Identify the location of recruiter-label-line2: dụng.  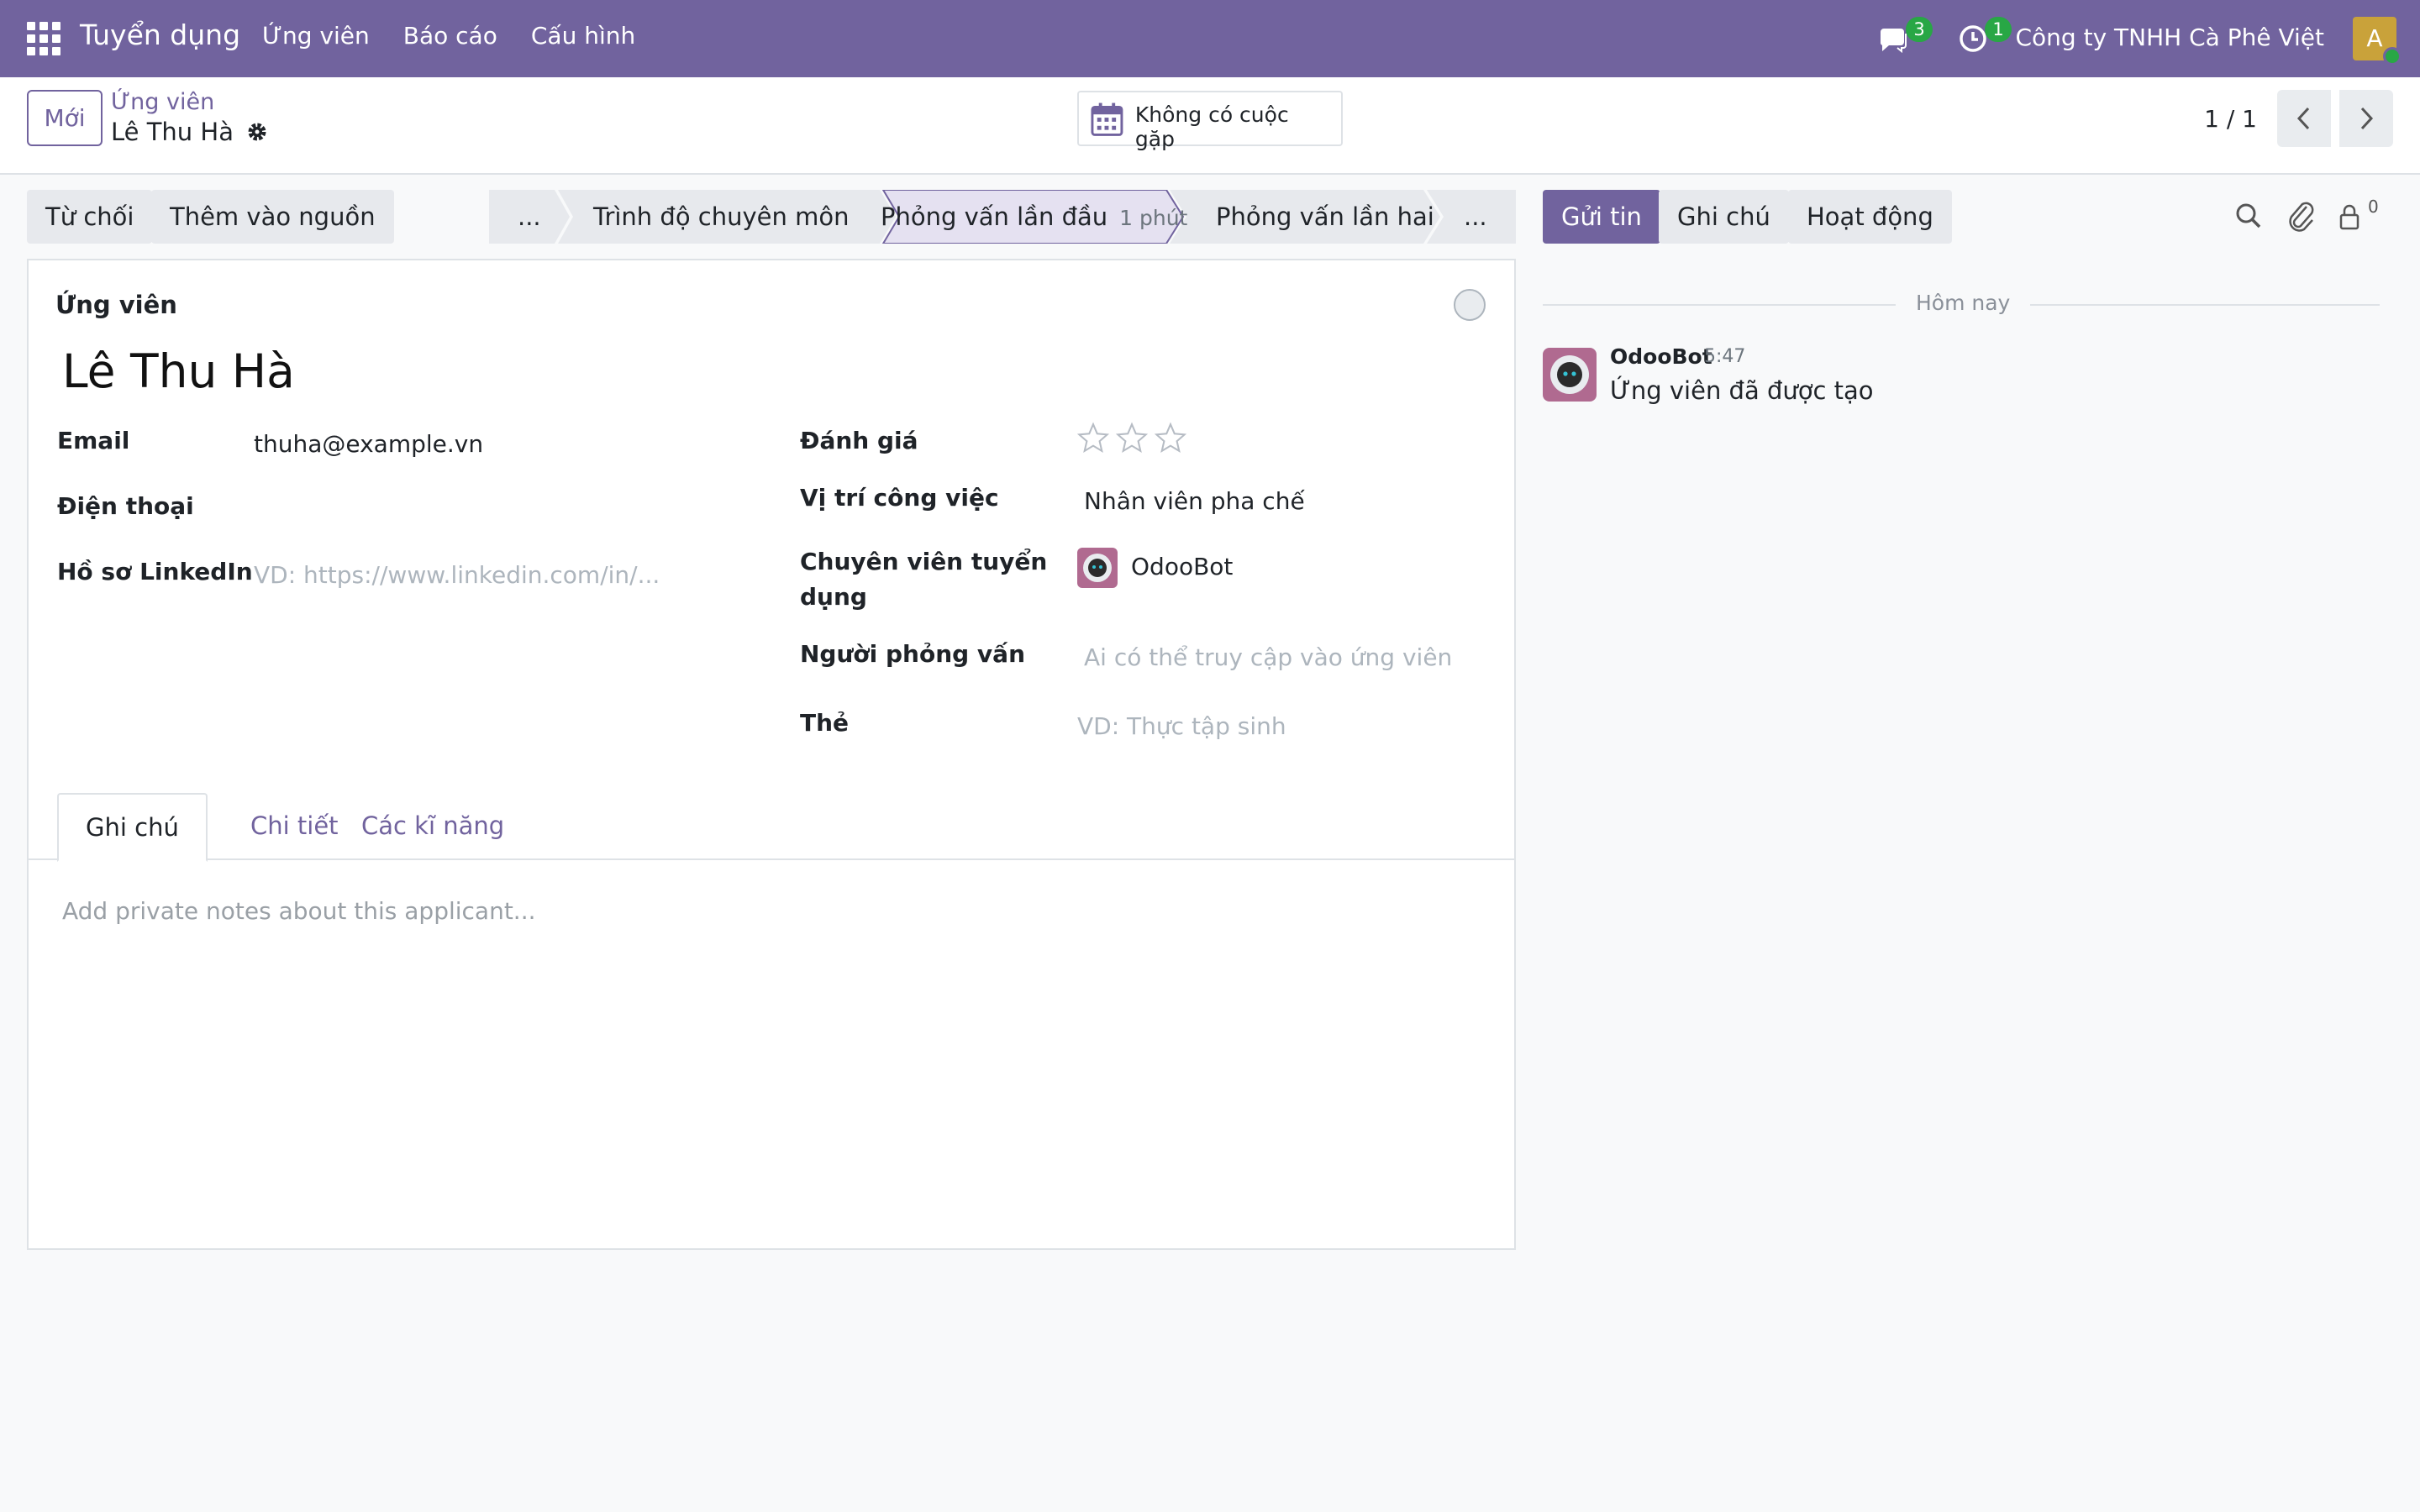
(833, 597).